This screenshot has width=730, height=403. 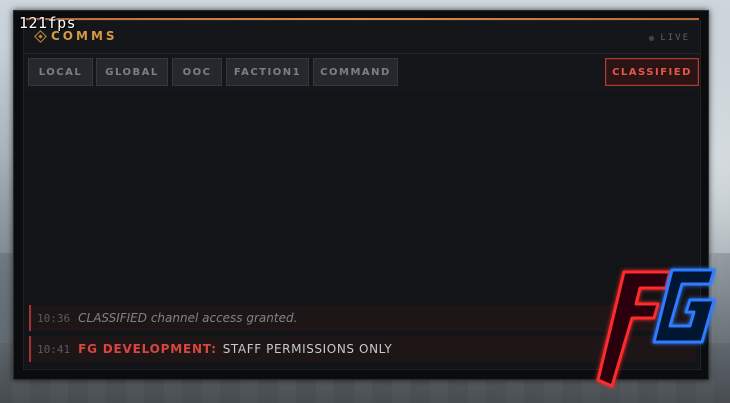 What do you see at coordinates (656, 328) in the screenshot?
I see `fg-logo` at bounding box center [656, 328].